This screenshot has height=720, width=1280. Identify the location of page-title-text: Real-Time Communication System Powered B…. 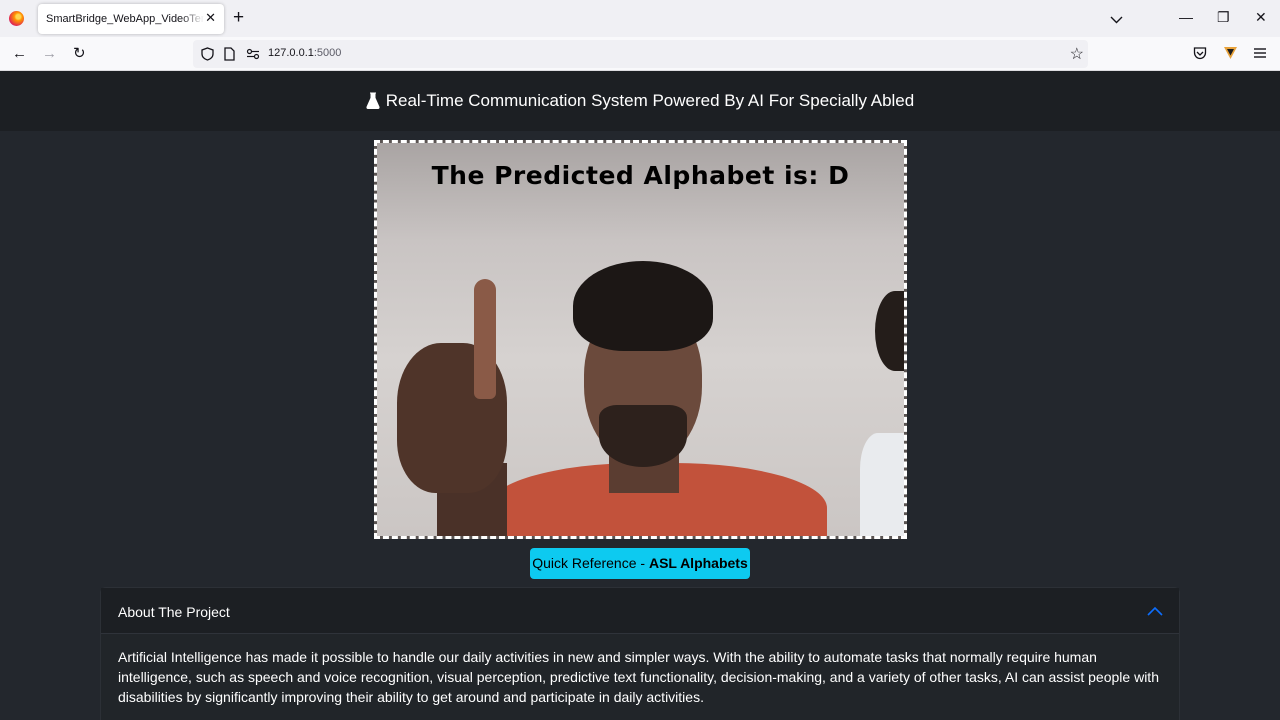
(650, 100).